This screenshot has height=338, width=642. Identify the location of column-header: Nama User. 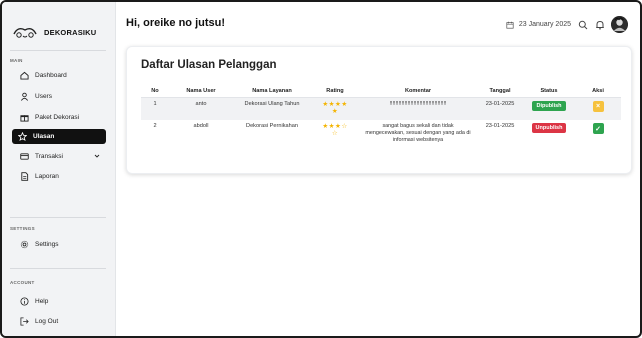
(201, 91).